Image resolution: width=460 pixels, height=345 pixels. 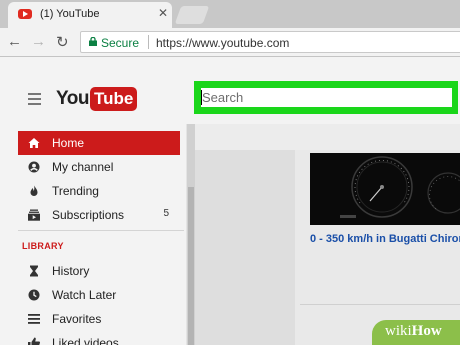 I want to click on youtube-logo: You Tube, so click(x=97, y=99).